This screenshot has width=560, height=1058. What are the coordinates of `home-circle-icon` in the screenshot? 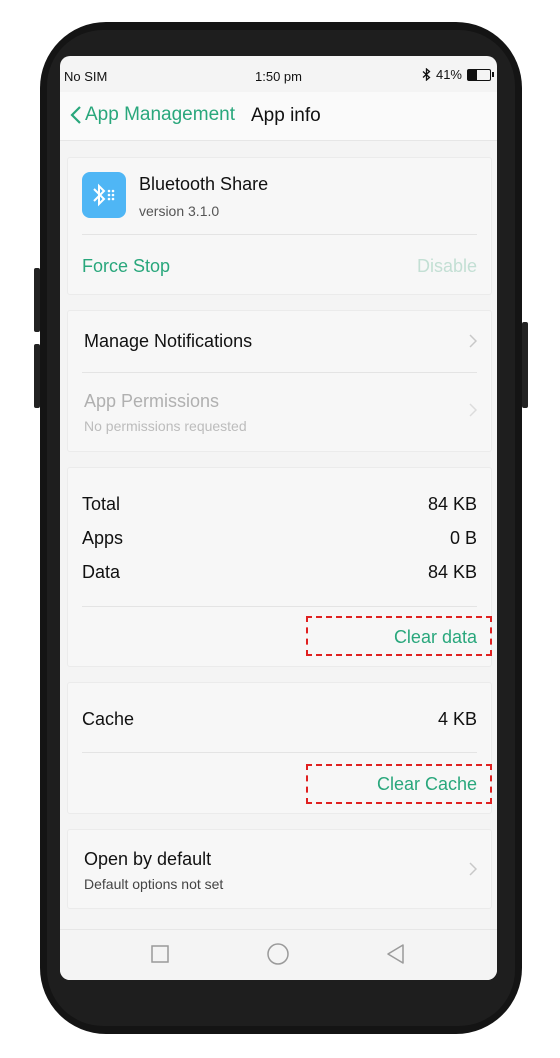 It's located at (278, 954).